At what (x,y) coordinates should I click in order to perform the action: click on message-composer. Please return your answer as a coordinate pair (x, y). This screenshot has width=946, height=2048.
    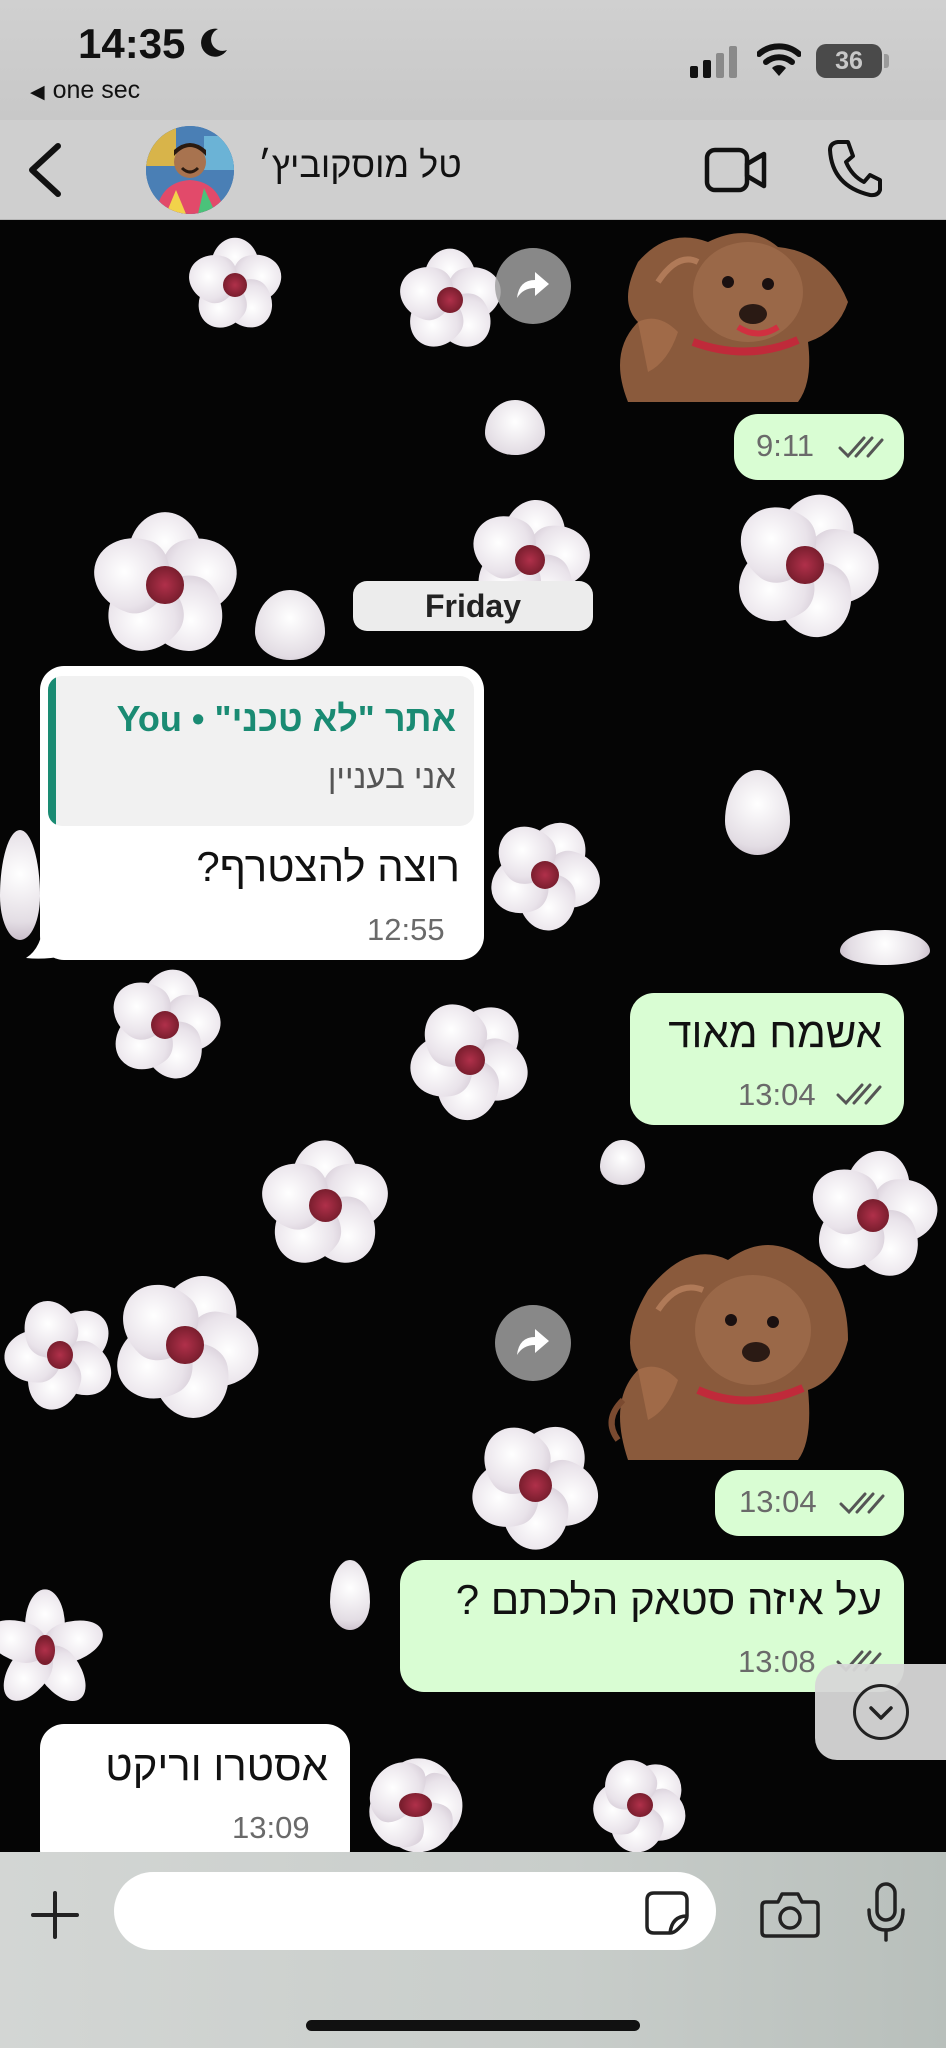
    Looking at the image, I should click on (473, 1950).